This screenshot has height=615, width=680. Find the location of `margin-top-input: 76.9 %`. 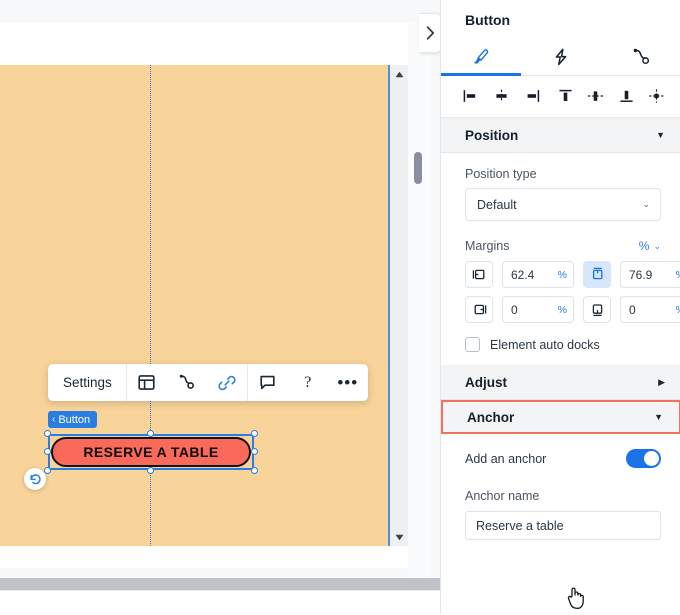

margin-top-input: 76.9 % is located at coordinates (650, 274).